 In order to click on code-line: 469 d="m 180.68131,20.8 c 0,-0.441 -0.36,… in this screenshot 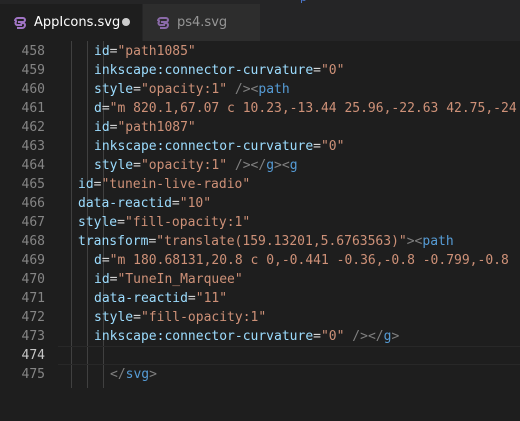, I will do `click(260, 260)`.